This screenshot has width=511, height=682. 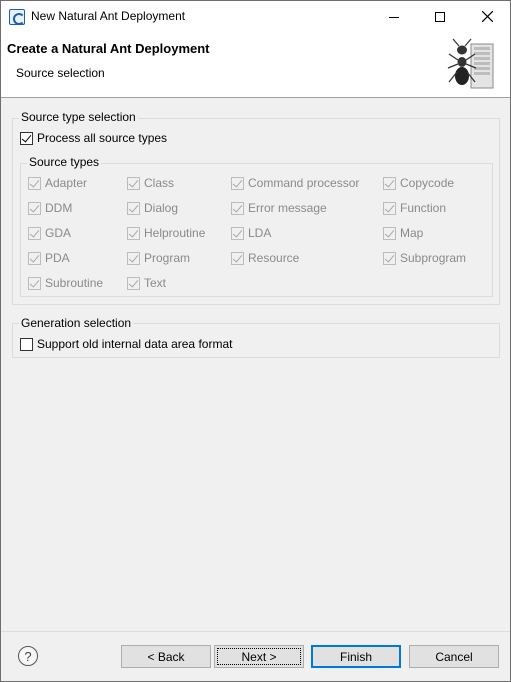 I want to click on finish-button: Finish, so click(x=356, y=656).